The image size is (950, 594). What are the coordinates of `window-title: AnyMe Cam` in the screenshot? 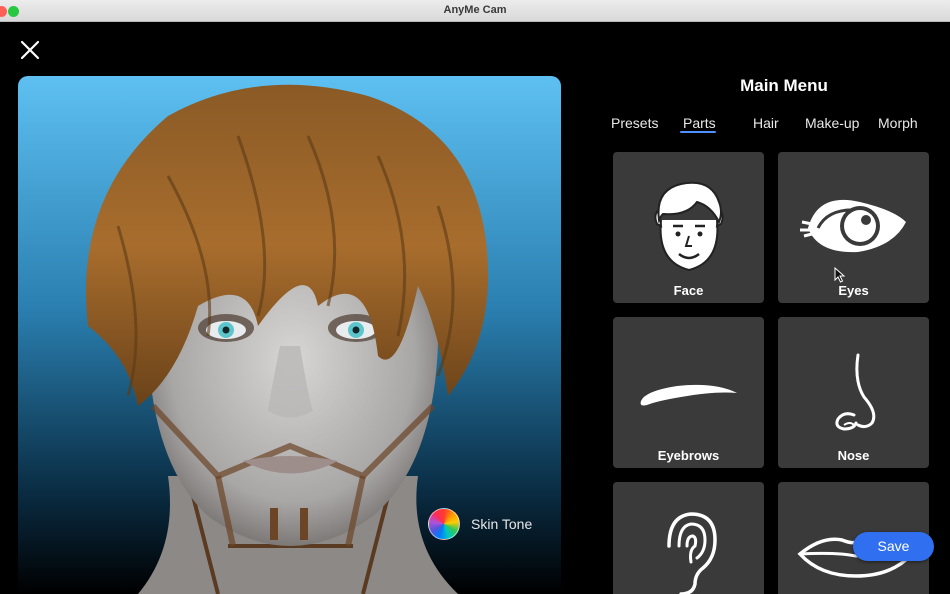 It's located at (475, 10).